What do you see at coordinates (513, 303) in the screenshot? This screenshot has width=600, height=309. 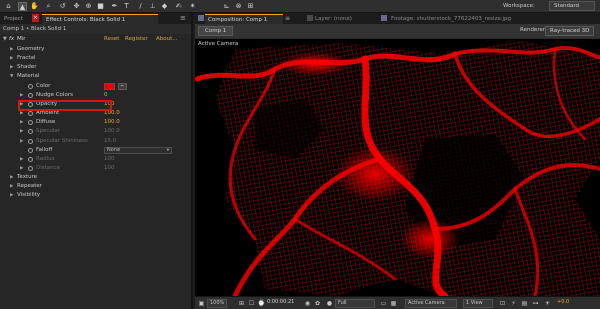 I see `fast-previews-icon: ⚡` at bounding box center [513, 303].